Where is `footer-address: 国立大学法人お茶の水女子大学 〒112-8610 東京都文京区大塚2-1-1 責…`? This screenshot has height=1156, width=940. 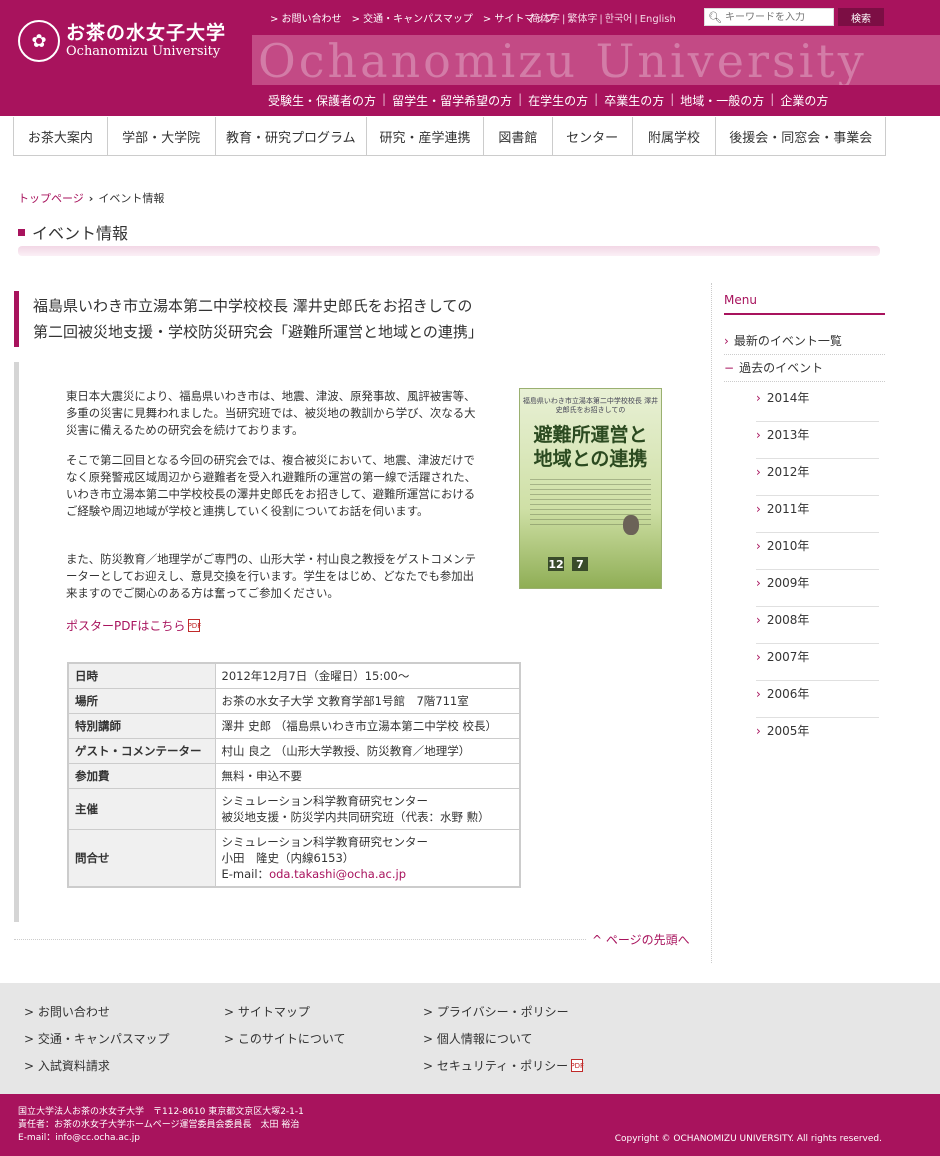
footer-address: 国立大学法人お茶の水女子大学 〒112-8610 東京都文京区大塚2-1-1 責… is located at coordinates (161, 1125).